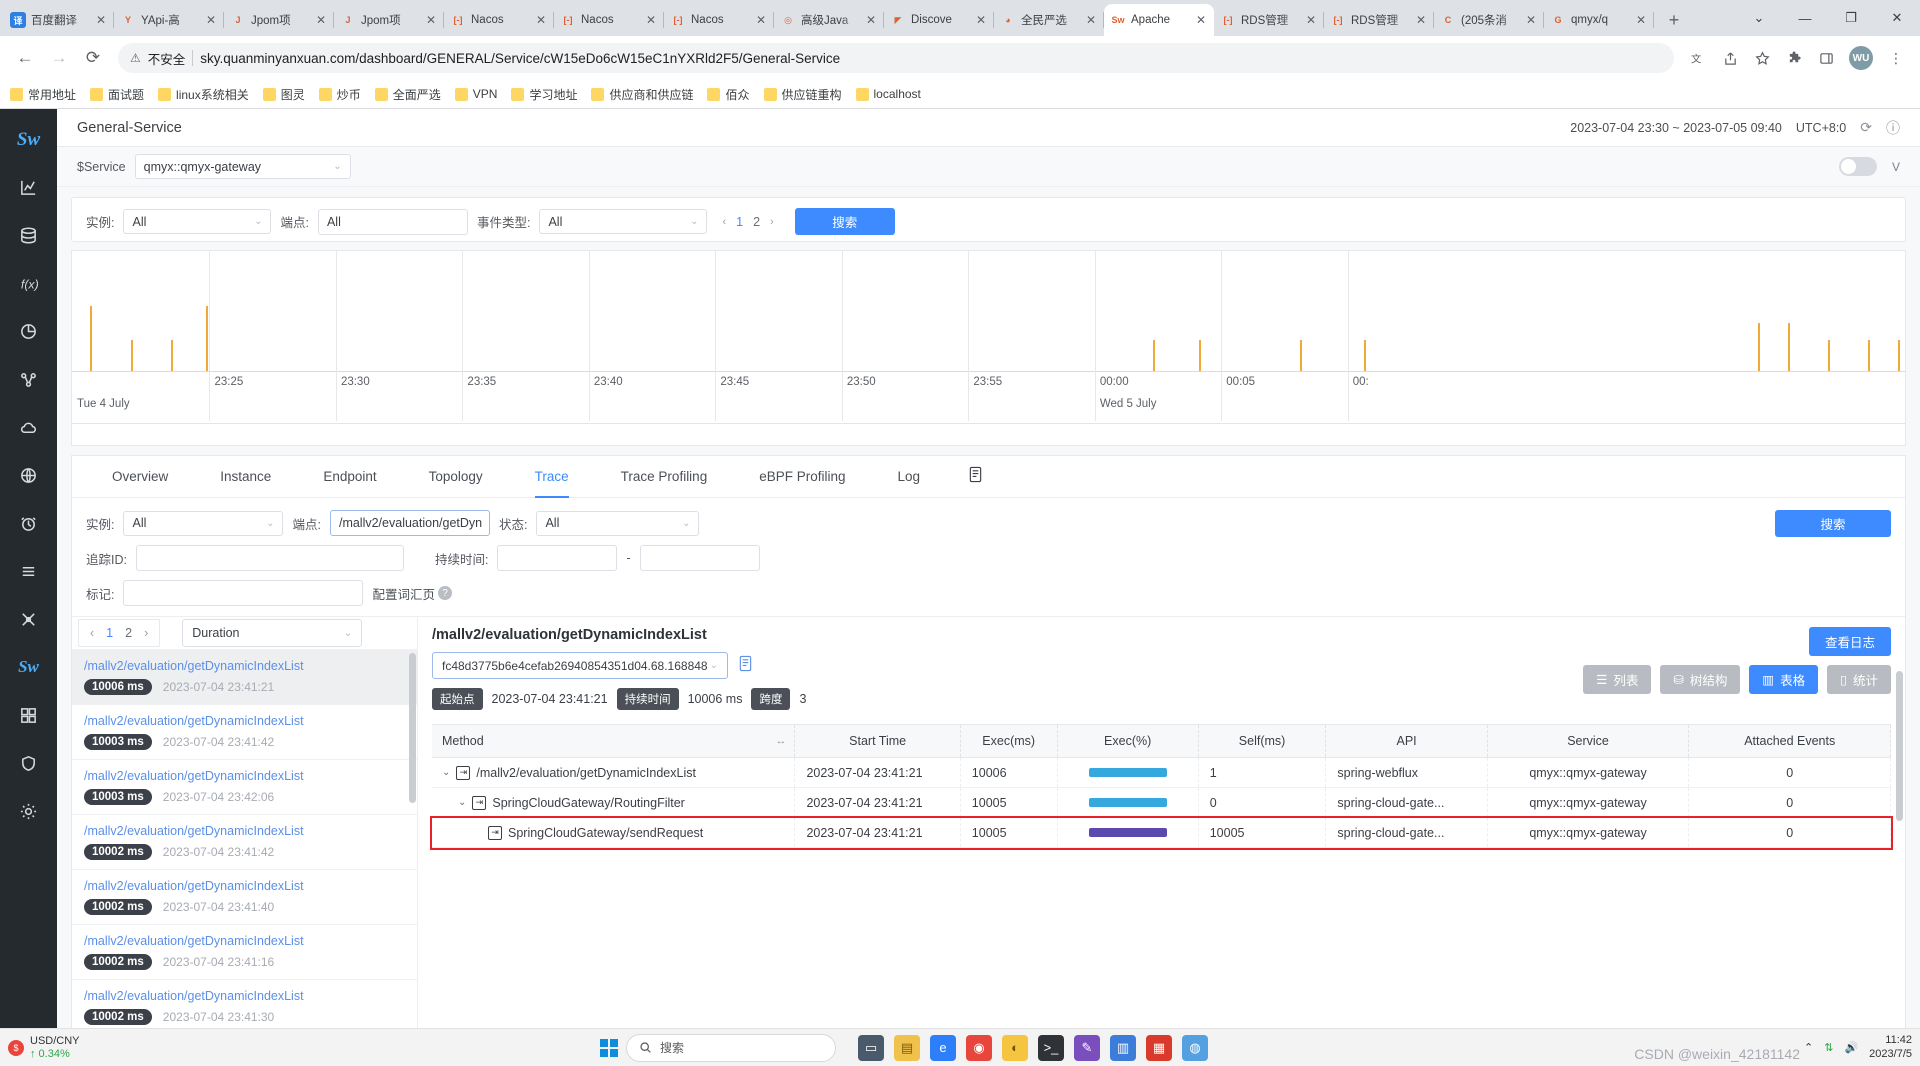  I want to click on column-header: Start Time, so click(877, 741).